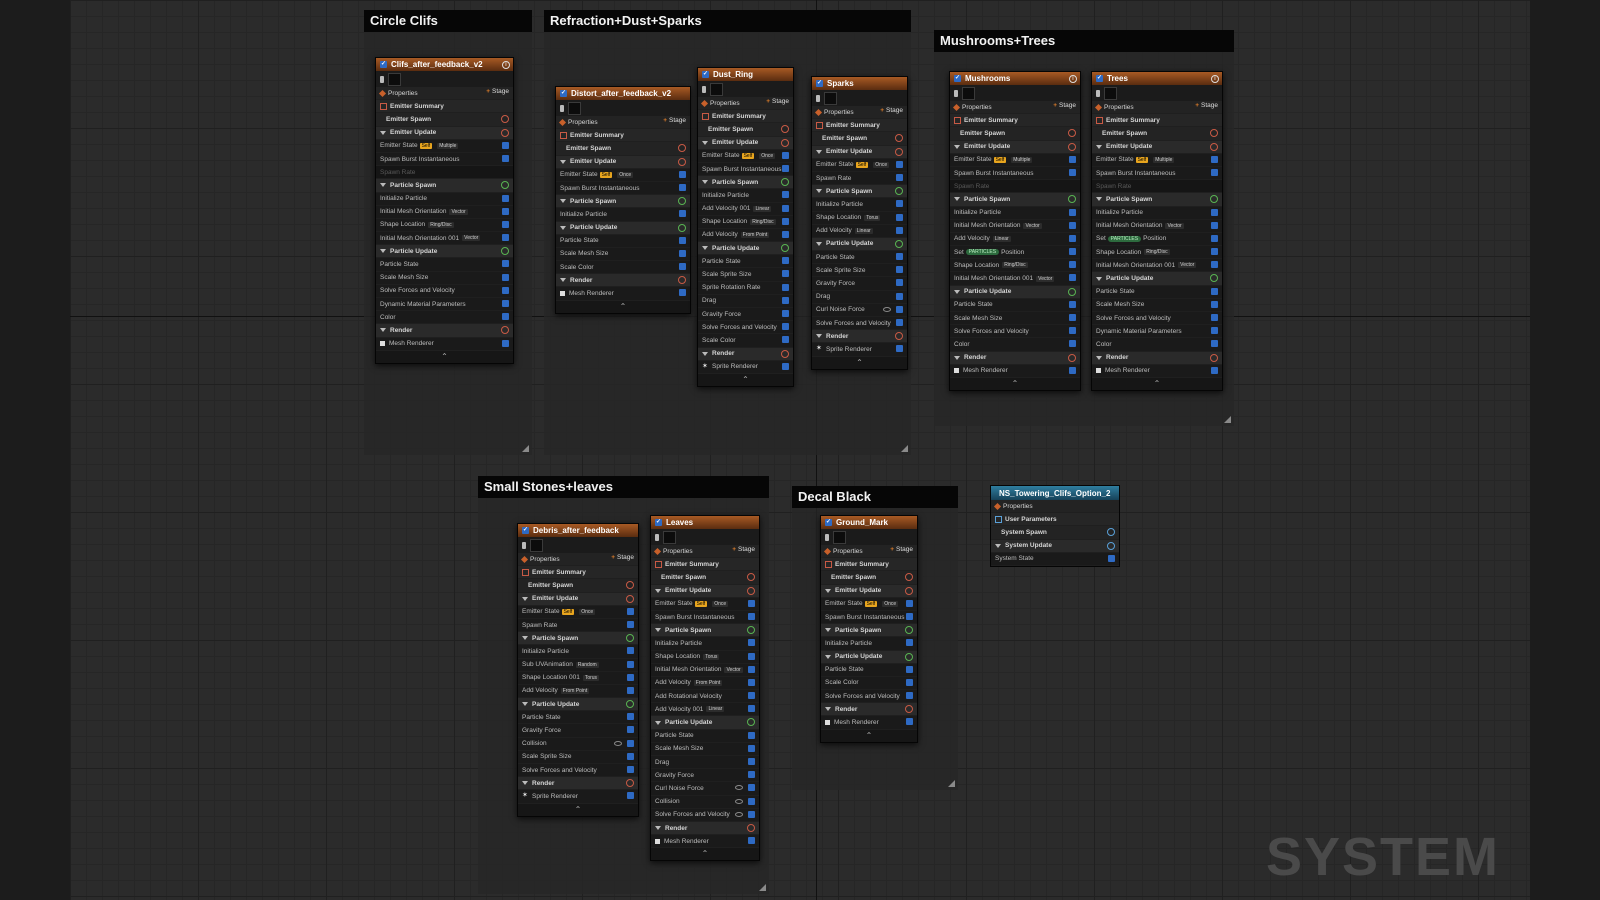  What do you see at coordinates (1015, 253) in the screenshot?
I see `stack-row-set: Set PARTICLES Position` at bounding box center [1015, 253].